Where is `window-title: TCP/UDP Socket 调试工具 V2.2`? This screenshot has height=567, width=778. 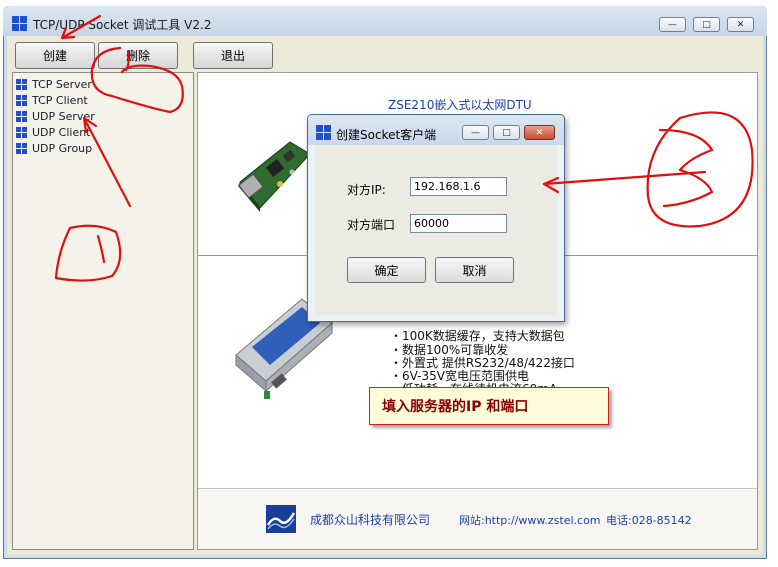 window-title: TCP/UDP Socket 调试工具 V2.2 is located at coordinates (122, 25).